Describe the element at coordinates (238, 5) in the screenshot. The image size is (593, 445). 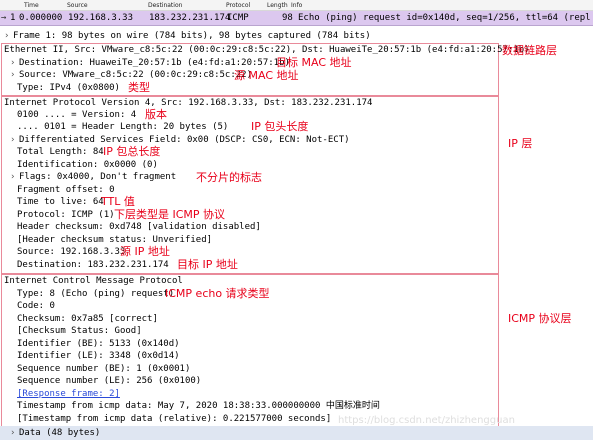
I see `col-protocol: Protocol` at that location.